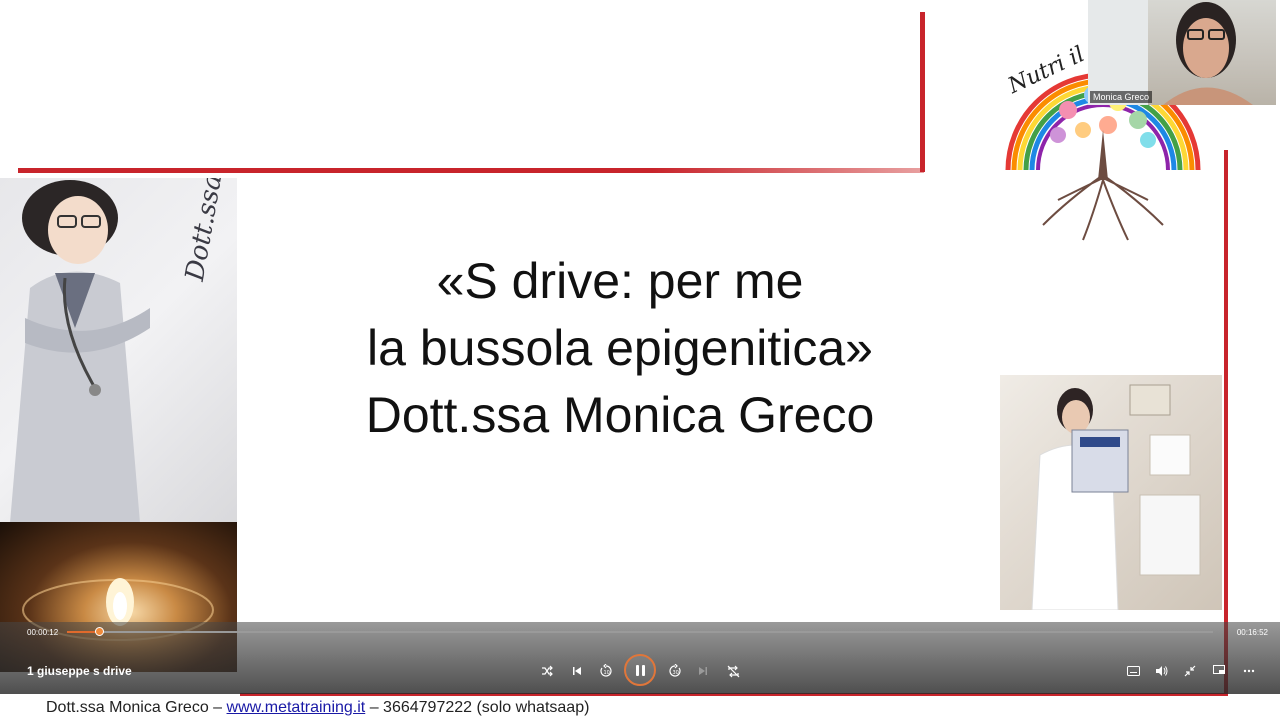  I want to click on footer-name: Dott.ssa Monica Greco –, so click(134, 707).